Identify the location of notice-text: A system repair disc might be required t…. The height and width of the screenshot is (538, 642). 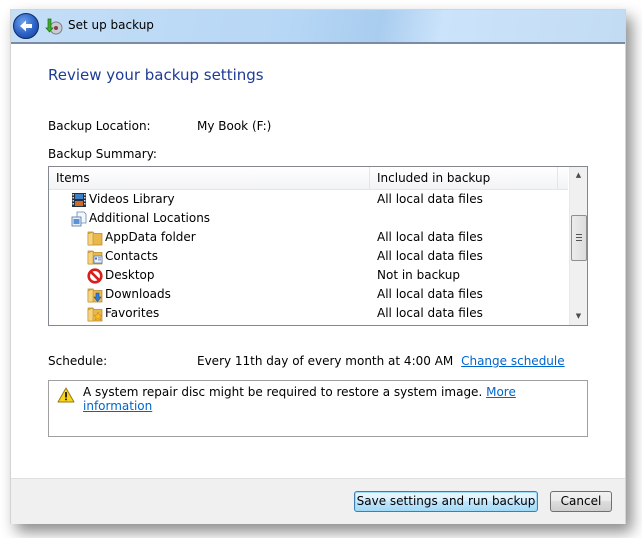
(283, 392).